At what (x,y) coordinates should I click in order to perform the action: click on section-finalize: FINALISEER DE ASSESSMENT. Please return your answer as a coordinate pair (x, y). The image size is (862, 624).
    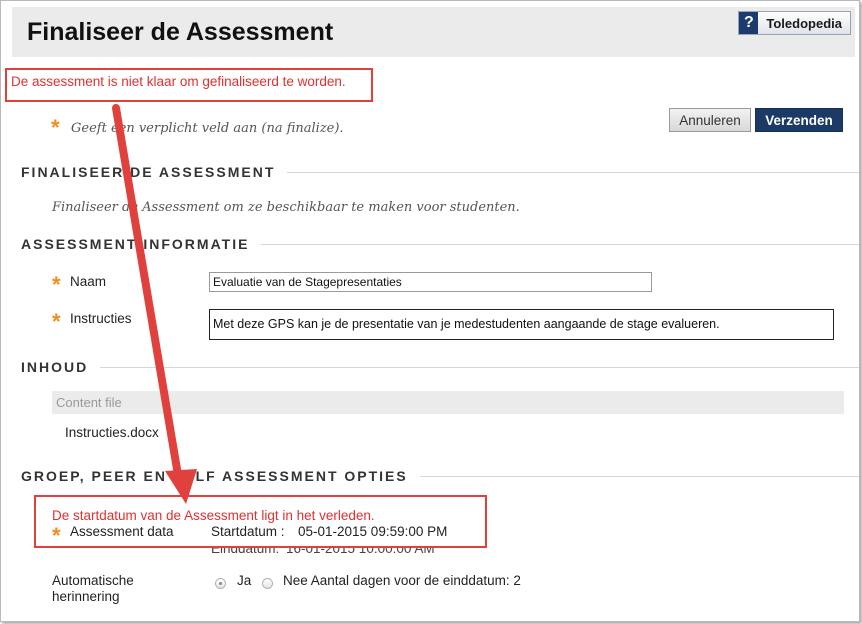
    Looking at the image, I should click on (440, 172).